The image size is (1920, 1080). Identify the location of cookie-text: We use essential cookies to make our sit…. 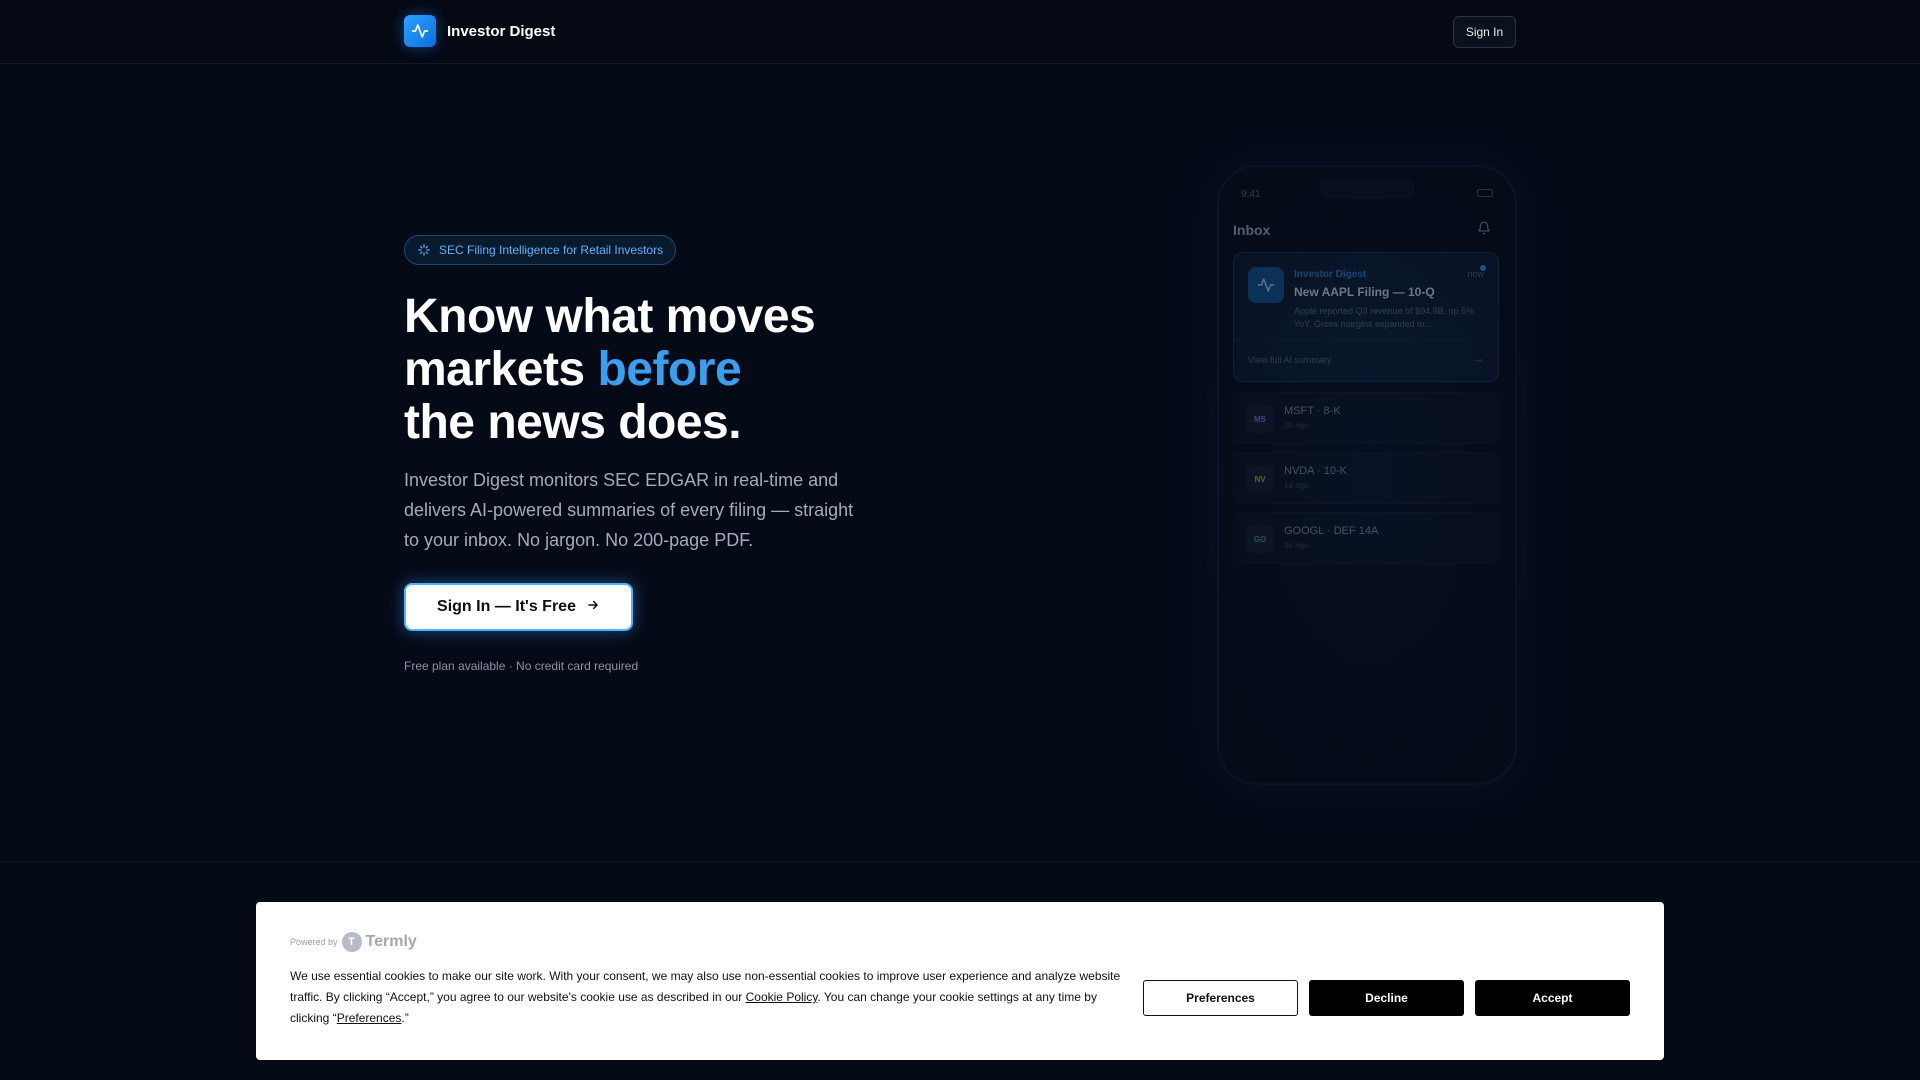
(710, 997).